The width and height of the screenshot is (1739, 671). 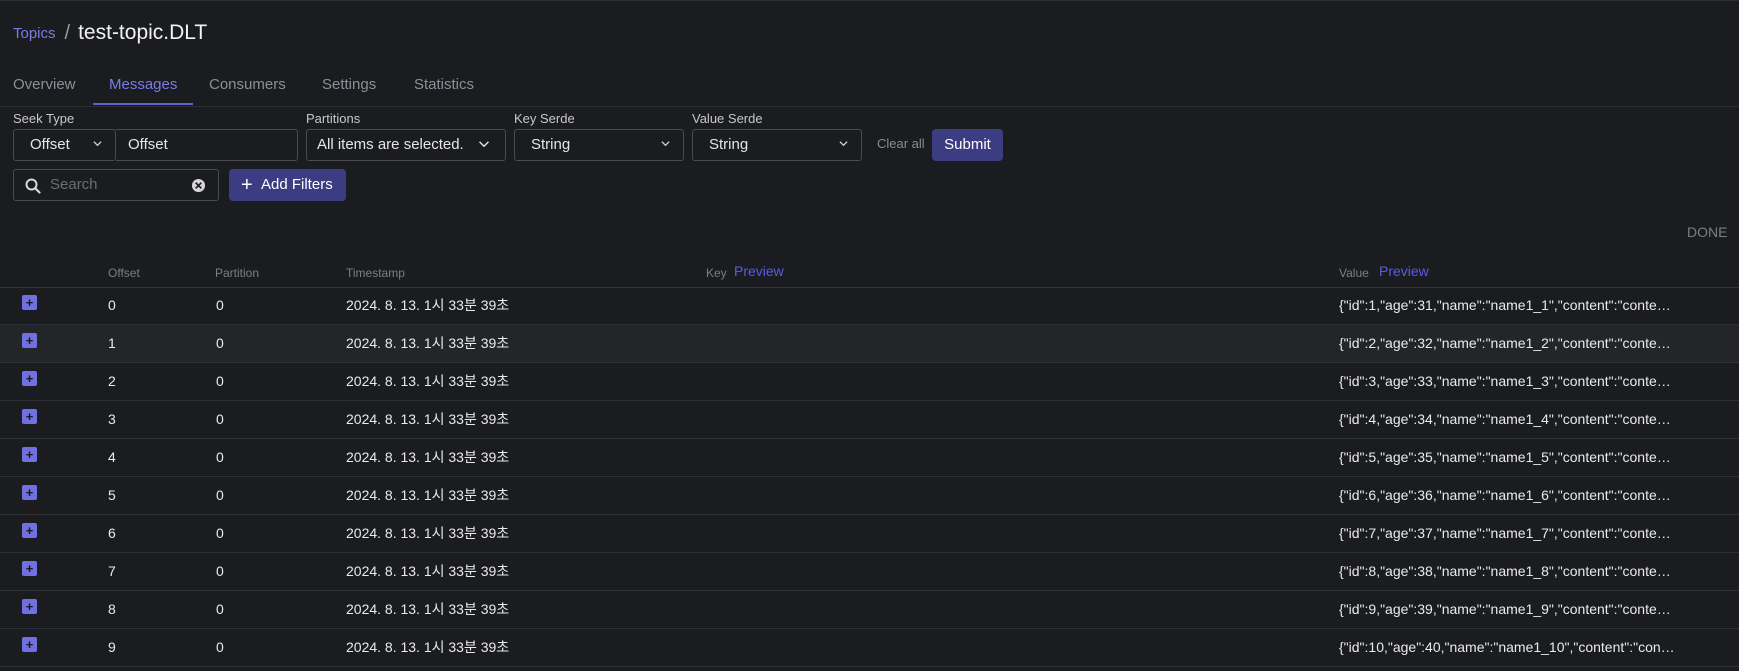 What do you see at coordinates (74, 184) in the screenshot?
I see `search-placeholder: Search` at bounding box center [74, 184].